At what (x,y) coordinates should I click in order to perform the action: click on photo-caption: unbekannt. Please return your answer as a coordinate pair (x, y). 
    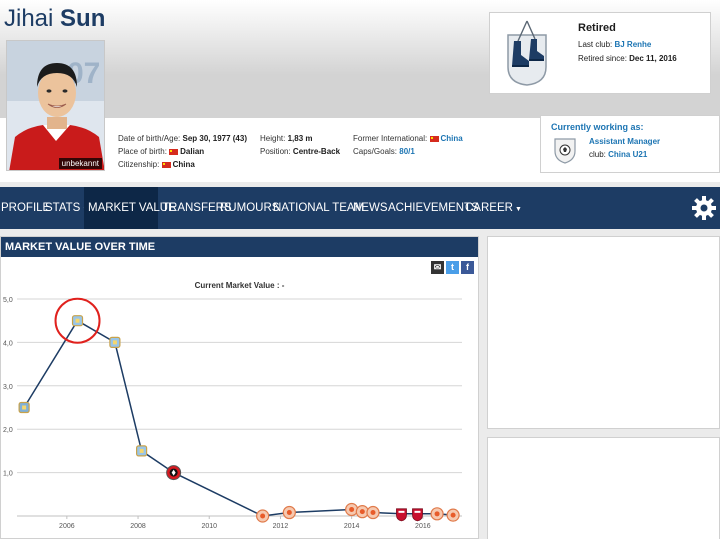
    Looking at the image, I should click on (80, 163).